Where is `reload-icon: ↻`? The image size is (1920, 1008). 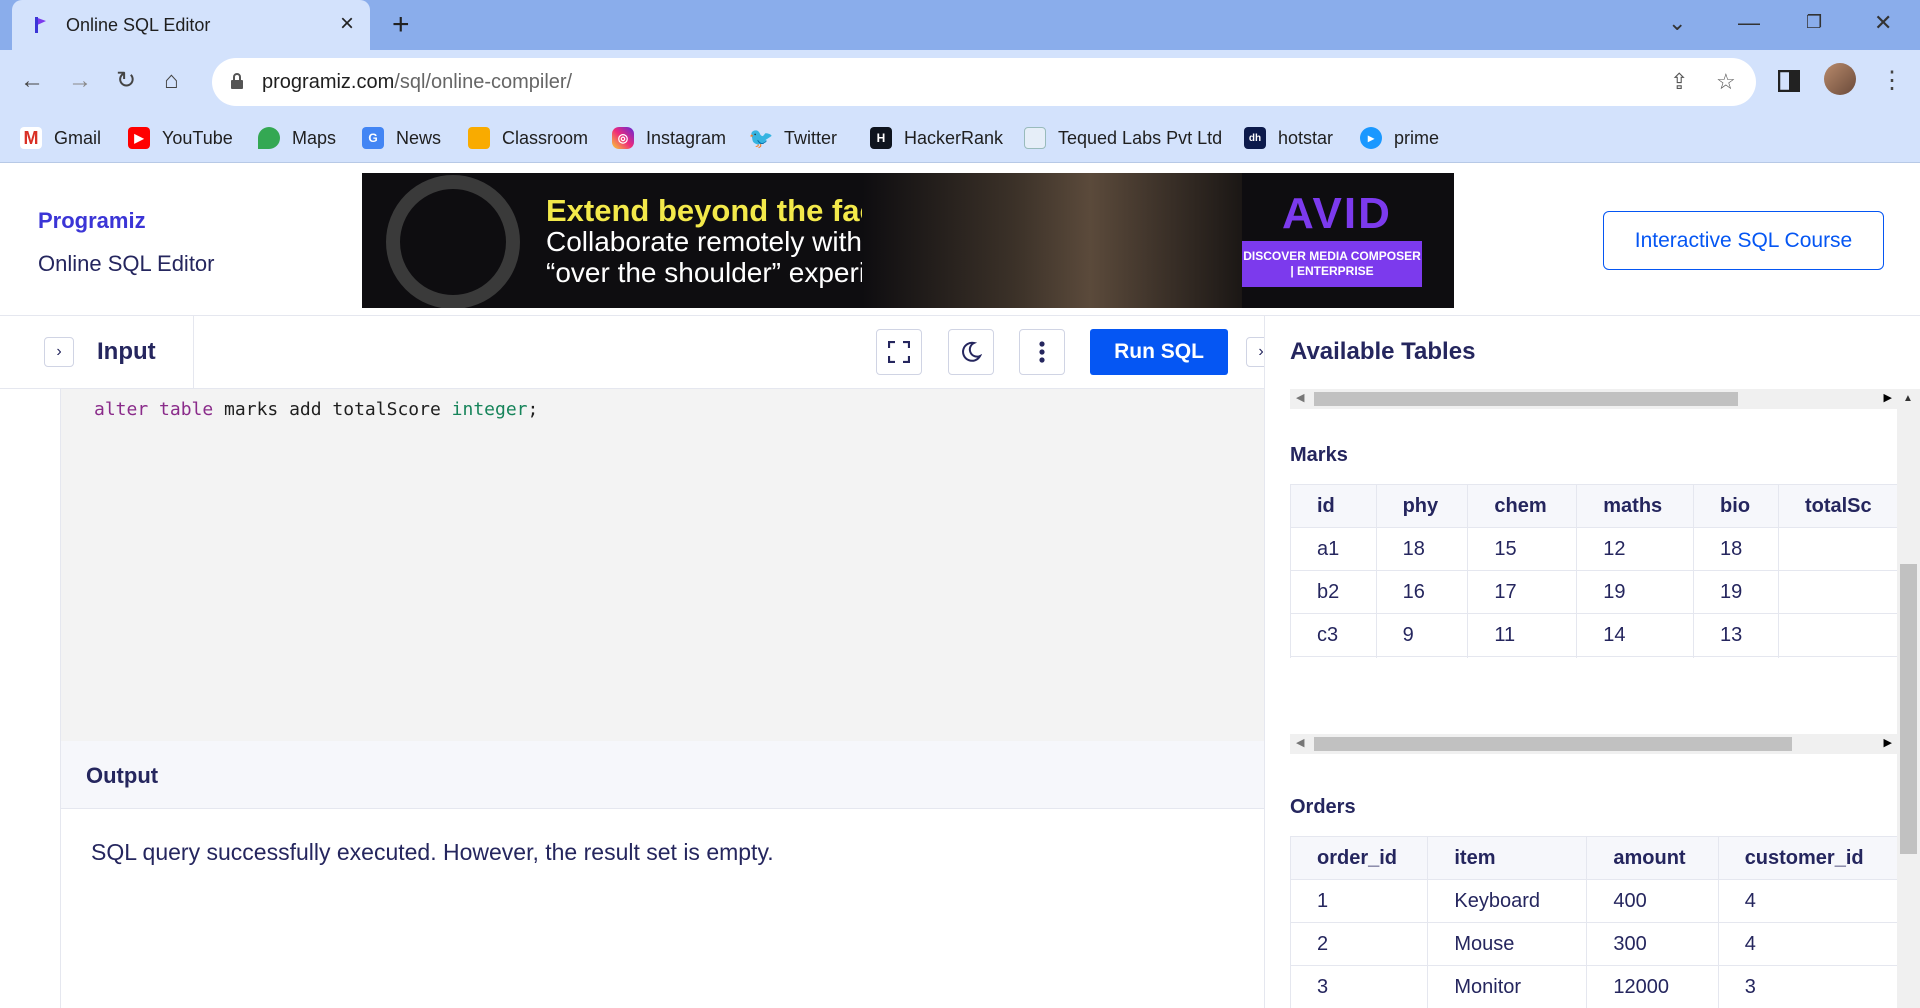 reload-icon: ↻ is located at coordinates (126, 81).